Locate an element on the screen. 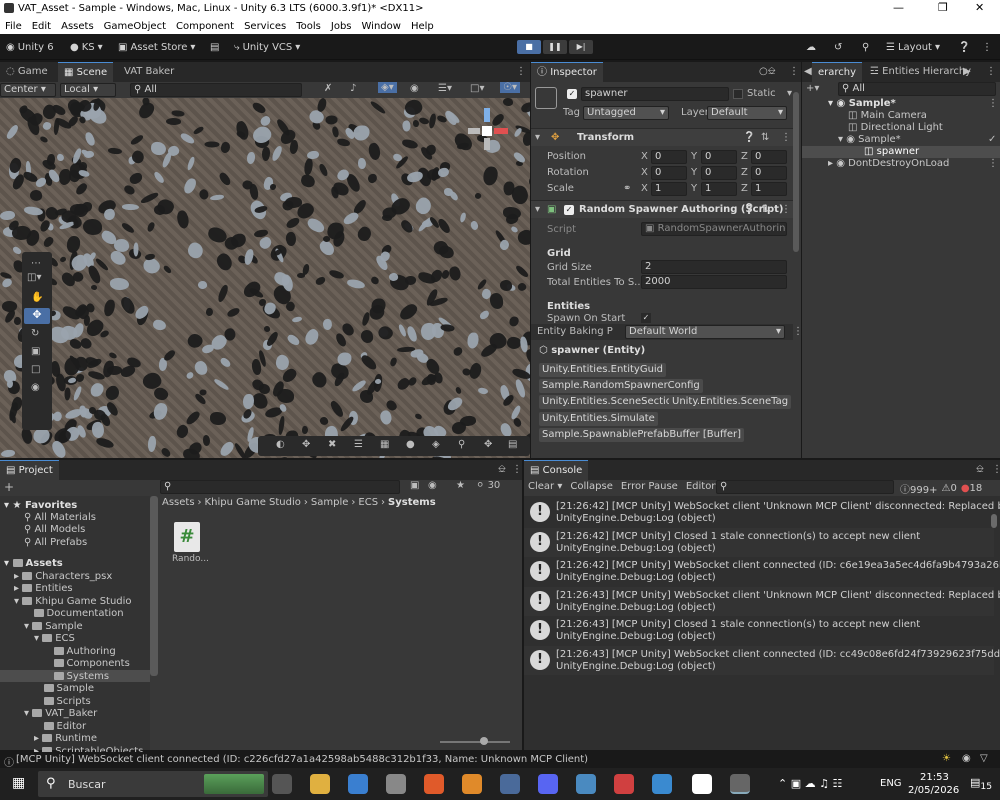 This screenshot has height=800, width=1000. panel-menu-icon: ⋮ is located at coordinates (993, 470).